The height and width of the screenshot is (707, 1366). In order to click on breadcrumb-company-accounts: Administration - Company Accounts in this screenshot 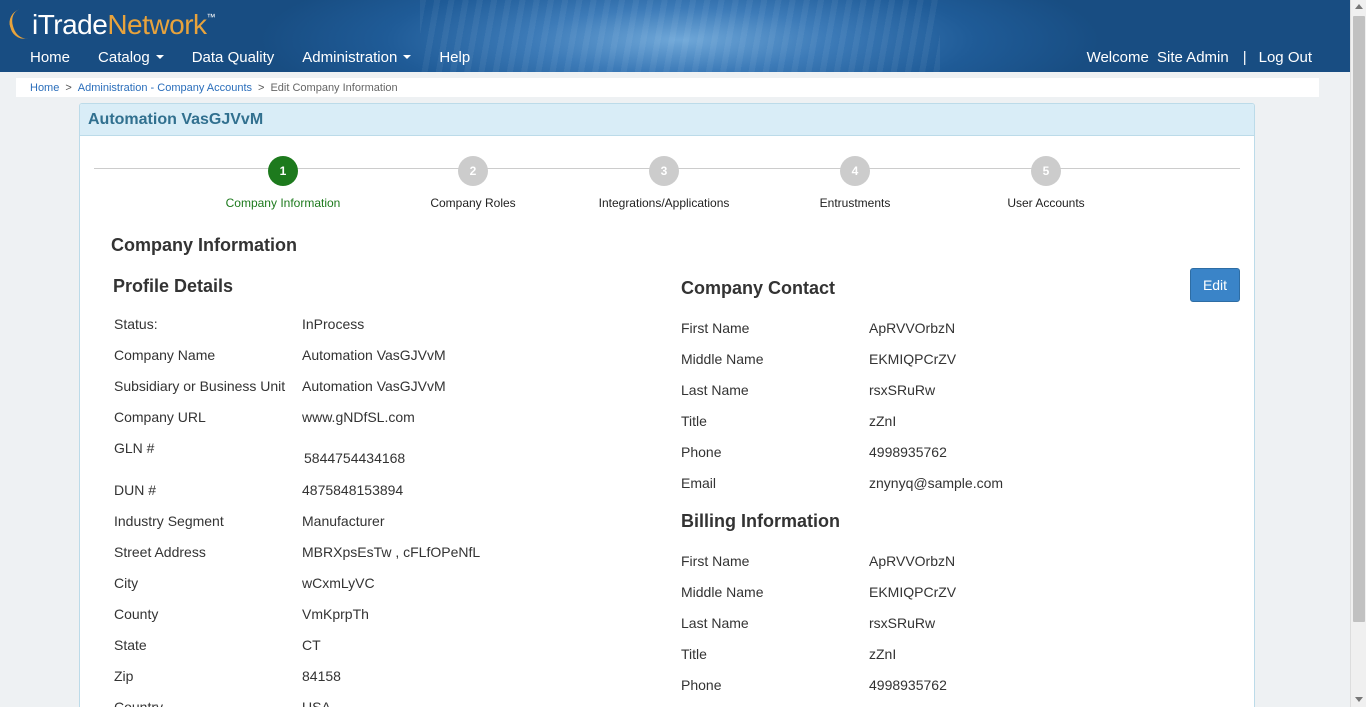, I will do `click(165, 88)`.